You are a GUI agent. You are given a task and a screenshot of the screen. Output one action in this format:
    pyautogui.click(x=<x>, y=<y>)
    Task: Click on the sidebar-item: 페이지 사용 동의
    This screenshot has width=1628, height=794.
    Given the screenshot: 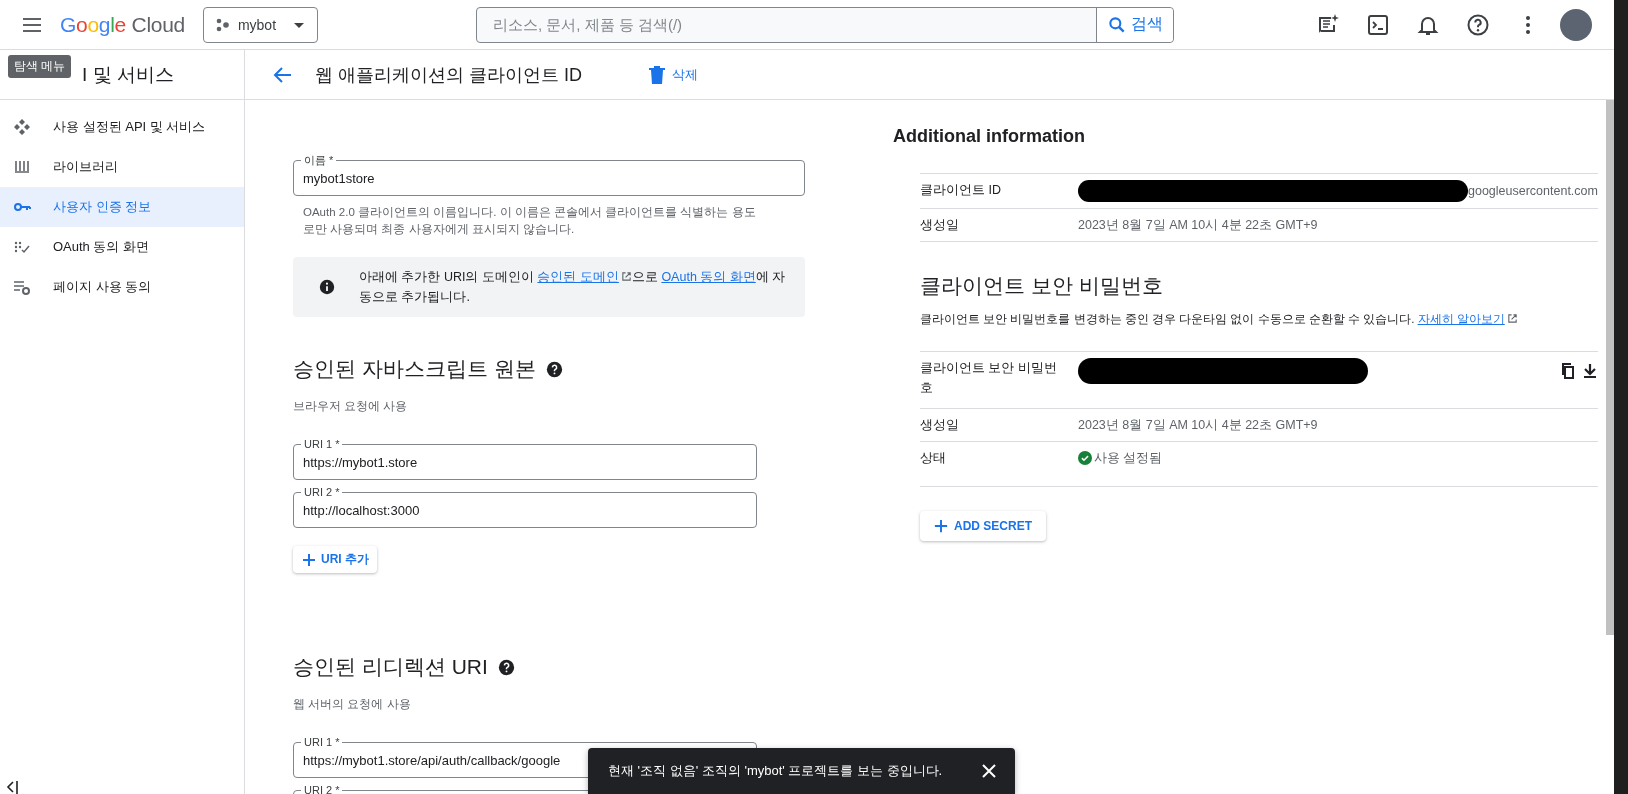 What is the action you would take?
    pyautogui.click(x=122, y=287)
    